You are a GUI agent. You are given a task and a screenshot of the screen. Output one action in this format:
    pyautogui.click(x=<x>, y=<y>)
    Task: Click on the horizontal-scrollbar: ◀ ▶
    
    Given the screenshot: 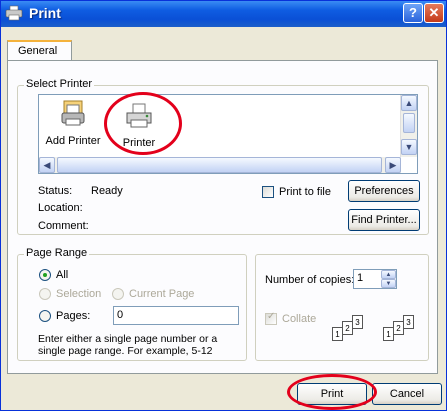 What is the action you would take?
    pyautogui.click(x=220, y=165)
    